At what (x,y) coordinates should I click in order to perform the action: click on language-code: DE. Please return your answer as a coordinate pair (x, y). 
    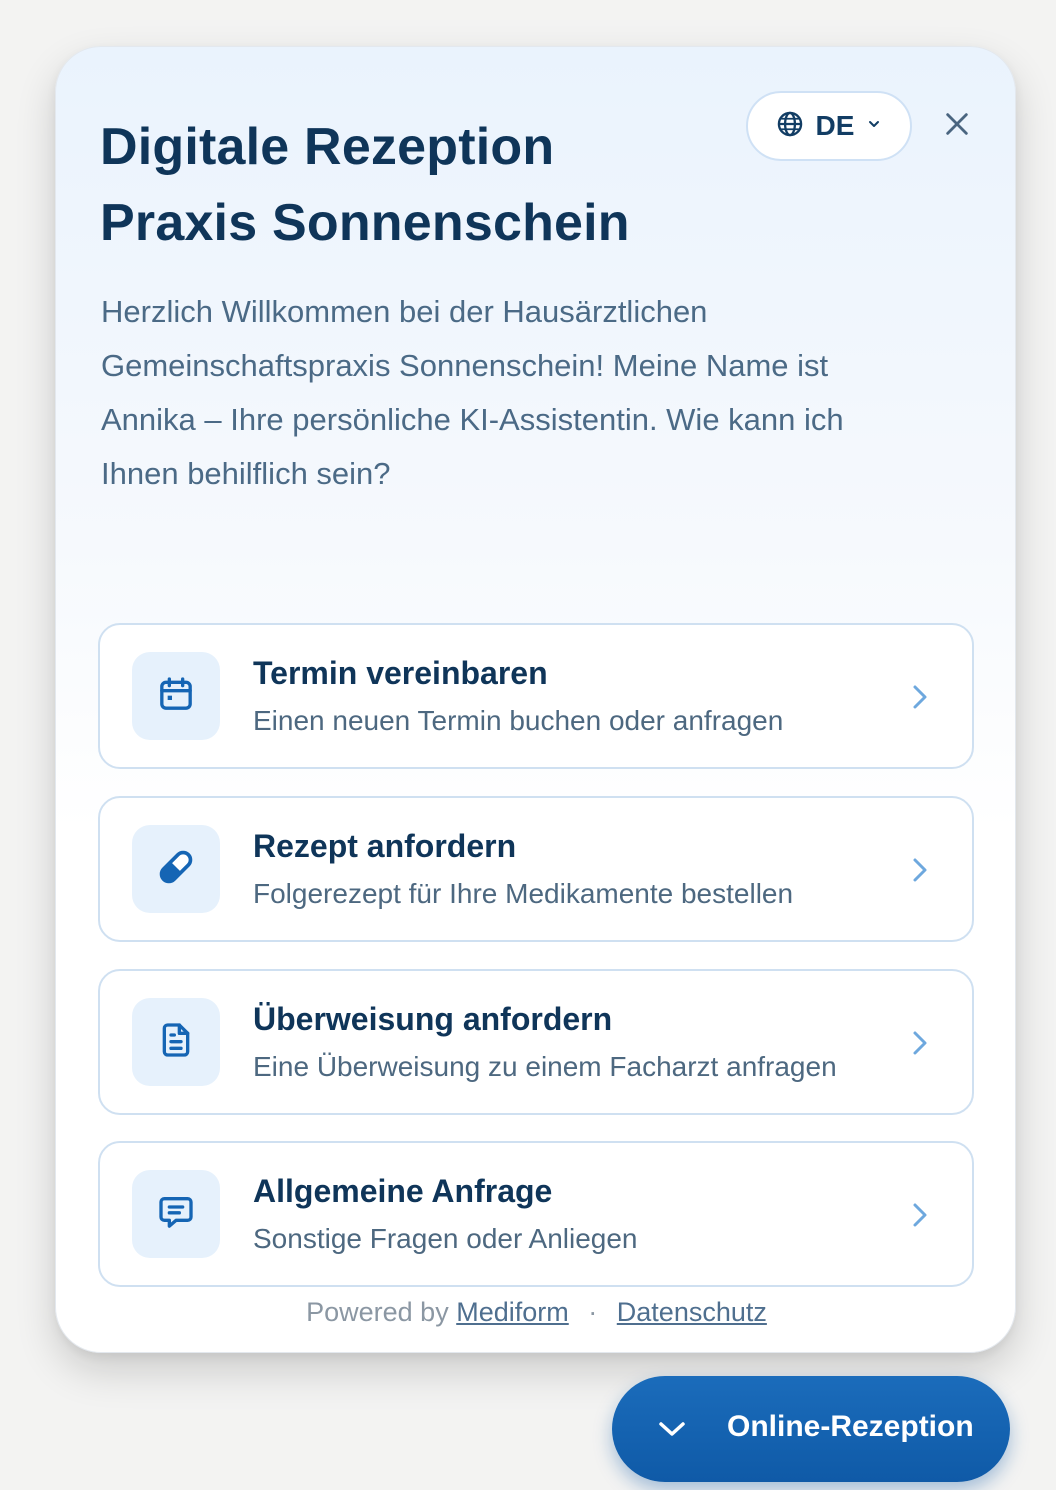
    Looking at the image, I should click on (835, 125).